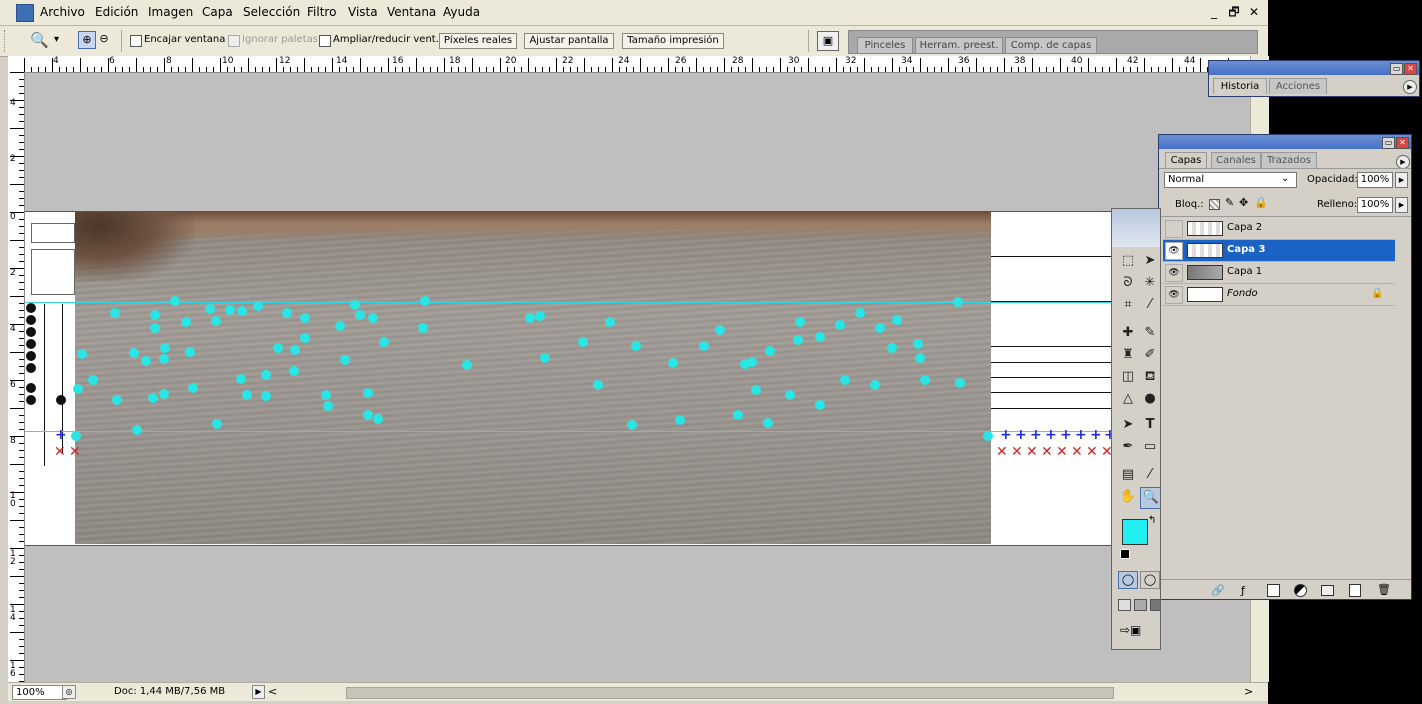  What do you see at coordinates (1384, 589) in the screenshot?
I see `trash-icon: 🗑` at bounding box center [1384, 589].